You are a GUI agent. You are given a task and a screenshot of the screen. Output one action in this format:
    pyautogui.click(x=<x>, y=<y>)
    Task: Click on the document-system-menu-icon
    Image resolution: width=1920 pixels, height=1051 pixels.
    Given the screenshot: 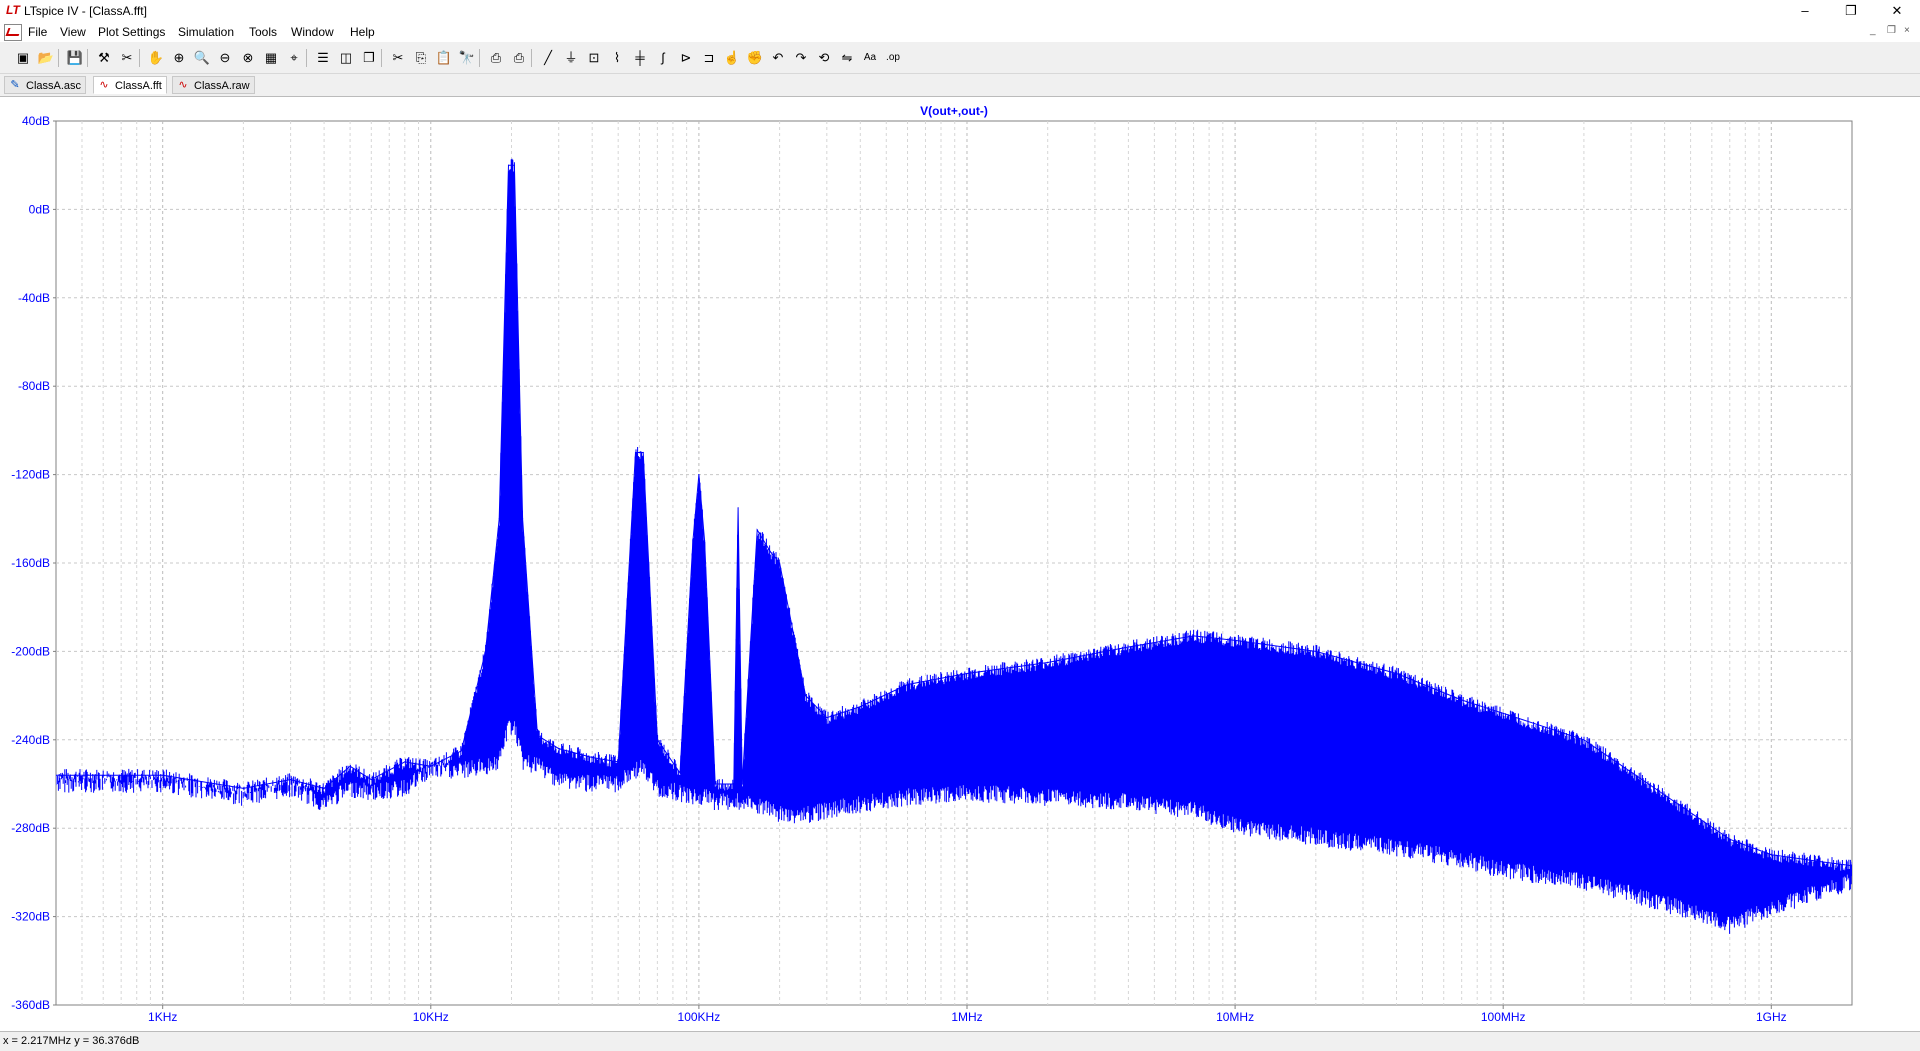 What is the action you would take?
    pyautogui.click(x=13, y=32)
    